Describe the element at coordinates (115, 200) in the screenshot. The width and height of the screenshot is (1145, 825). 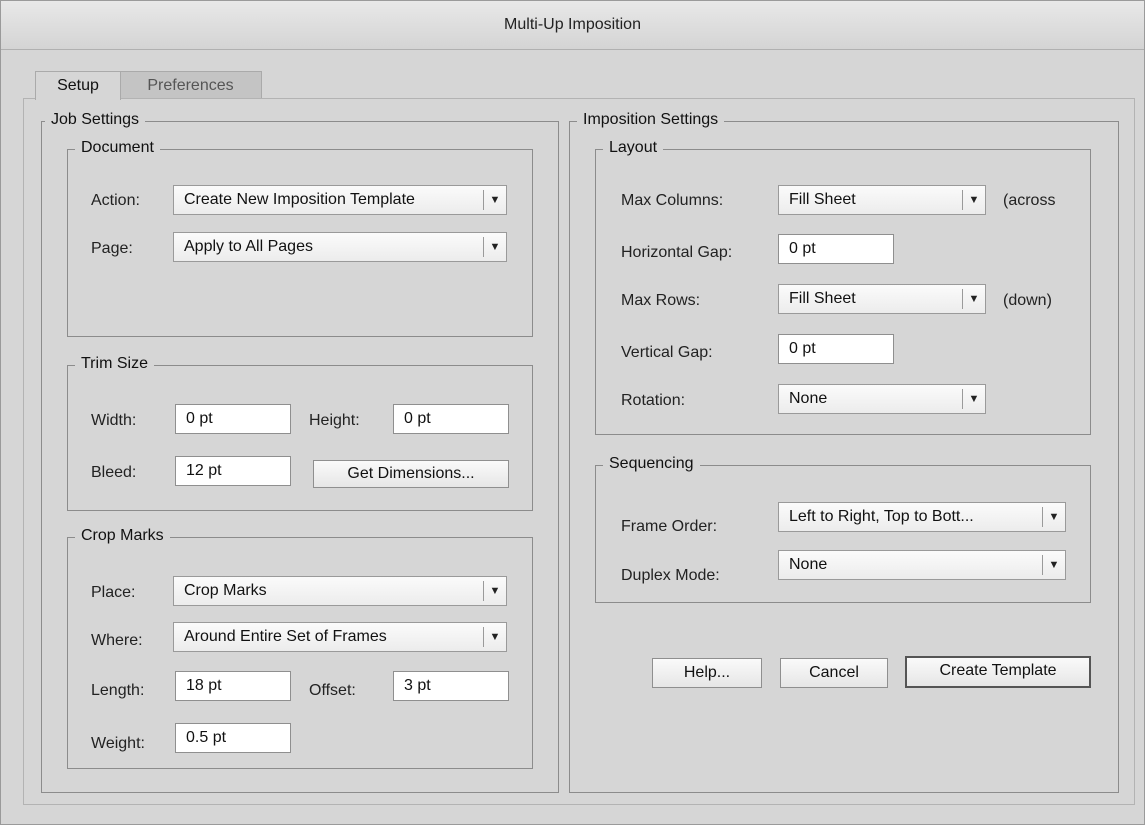
I see `action-label: Action:` at that location.